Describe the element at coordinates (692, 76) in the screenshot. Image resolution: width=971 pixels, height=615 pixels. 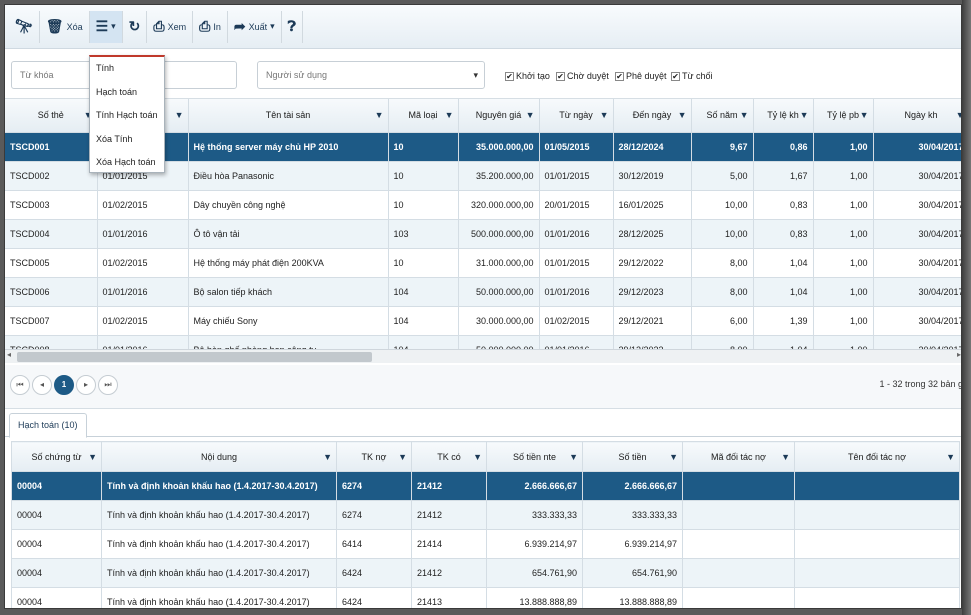
I see `checkbox-tu-choi: ✔ Từ chối` at that location.